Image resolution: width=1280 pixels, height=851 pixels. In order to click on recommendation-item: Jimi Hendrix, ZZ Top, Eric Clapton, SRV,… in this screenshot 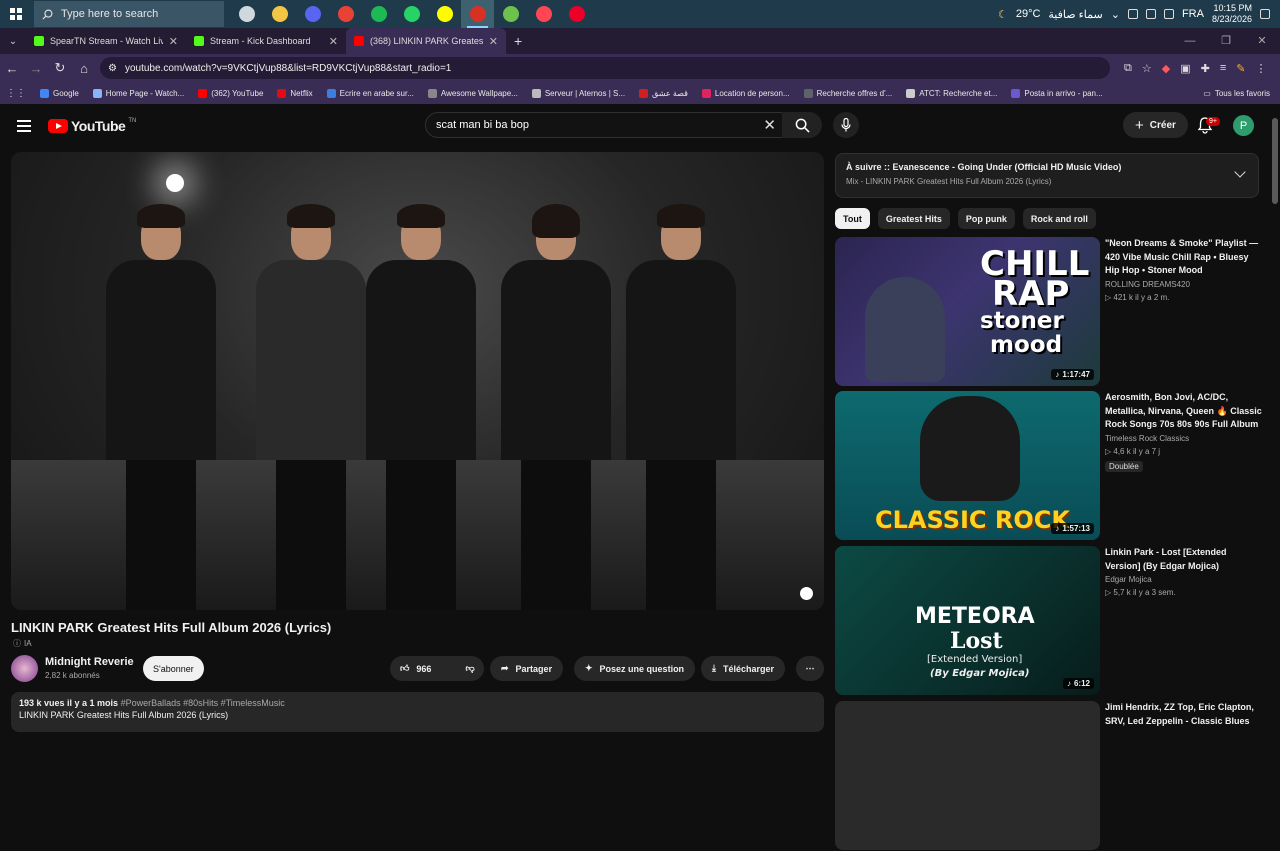, I will do `click(1050, 776)`.